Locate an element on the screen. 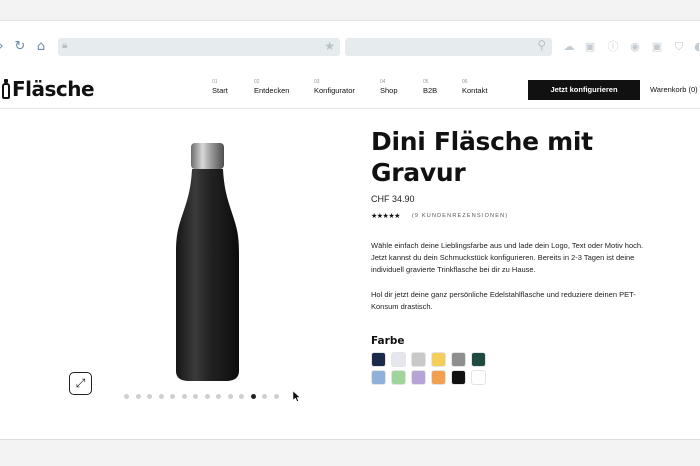 The image size is (700, 466). info-icon: ⓘ is located at coordinates (613, 47).